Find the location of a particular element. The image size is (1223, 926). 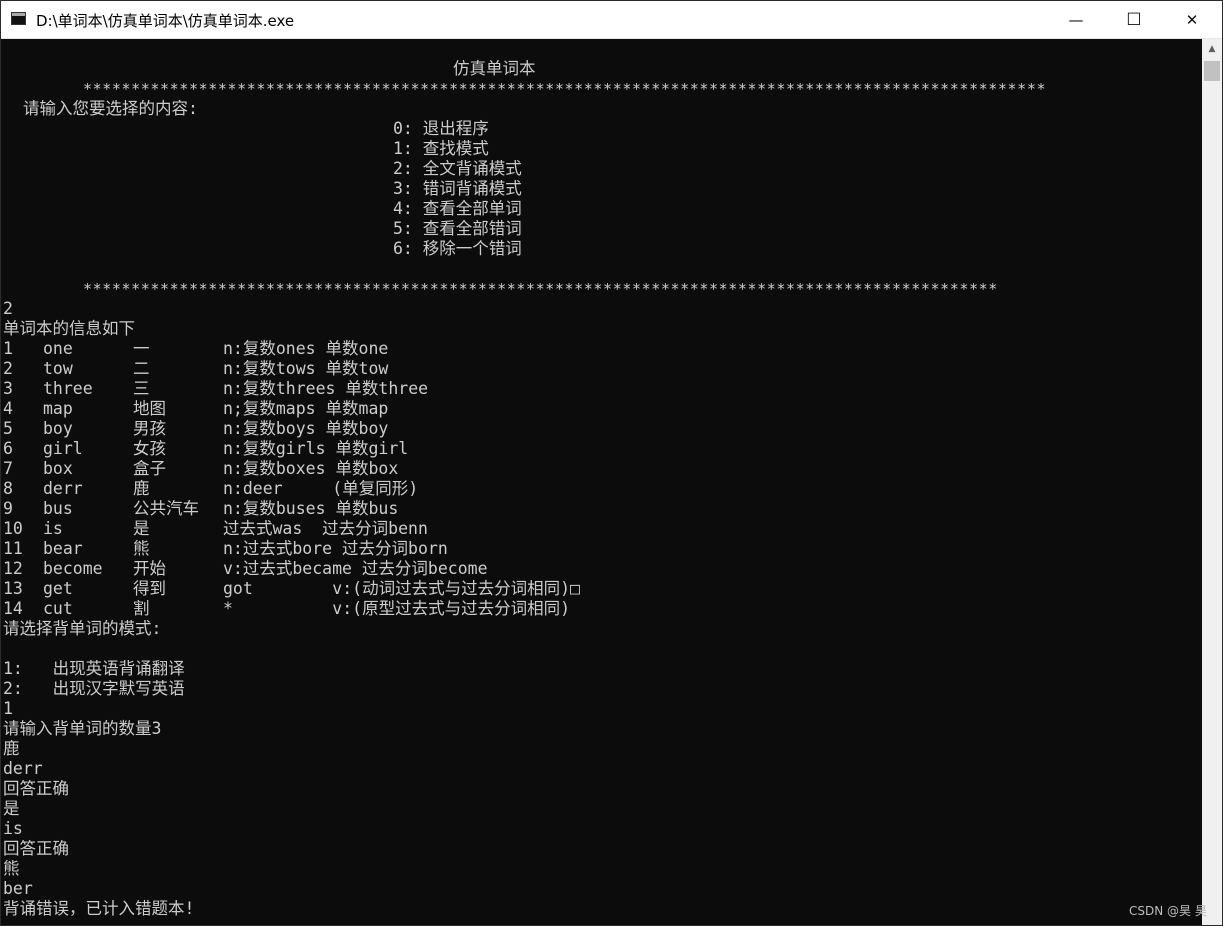

scrollbar-thumb is located at coordinates (1212, 71).